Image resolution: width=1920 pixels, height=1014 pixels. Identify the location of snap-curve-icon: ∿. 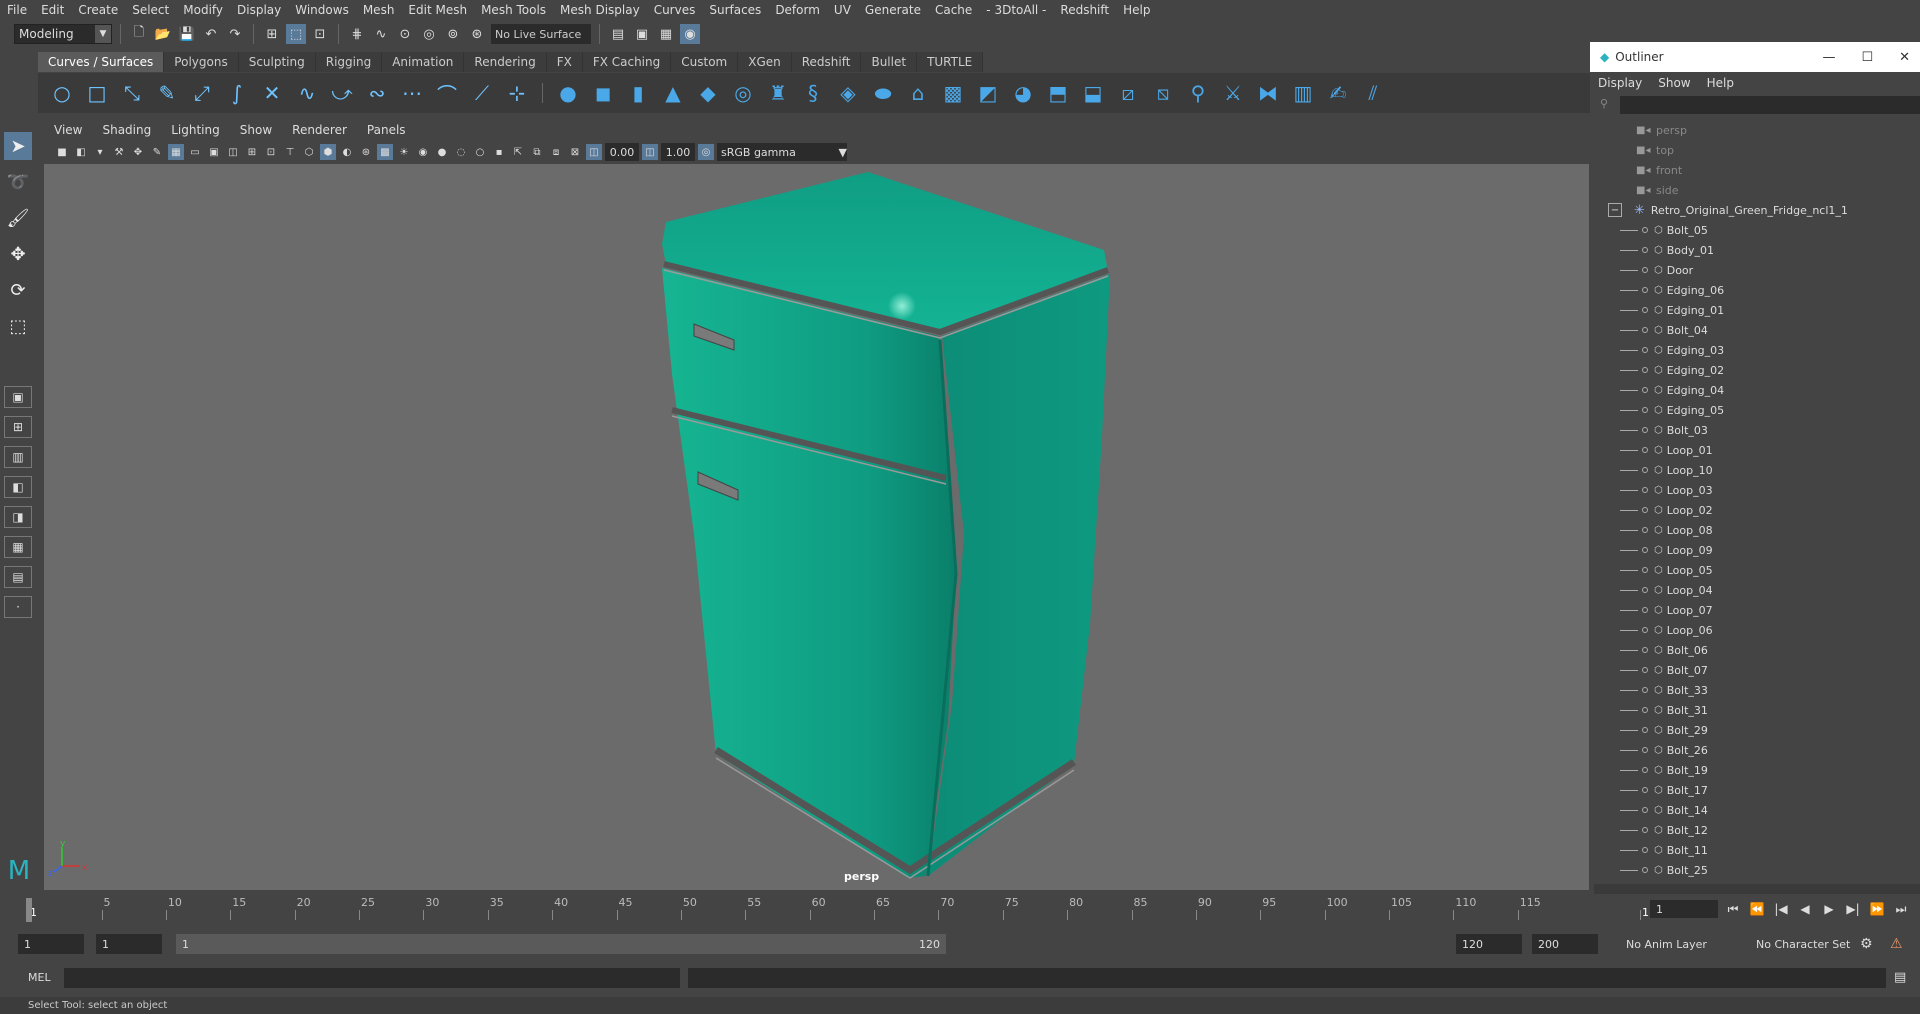
(381, 34).